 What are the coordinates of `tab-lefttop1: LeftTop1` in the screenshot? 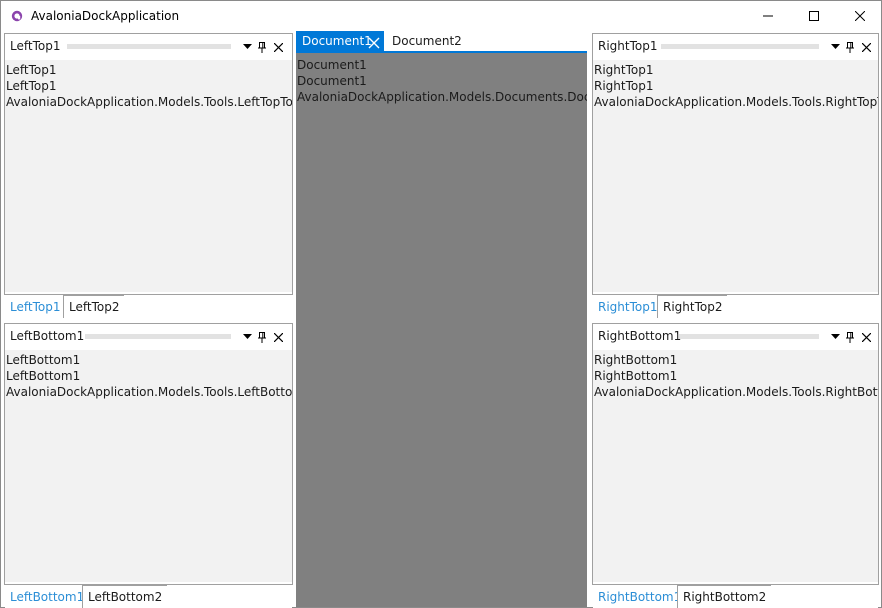 It's located at (35, 307).